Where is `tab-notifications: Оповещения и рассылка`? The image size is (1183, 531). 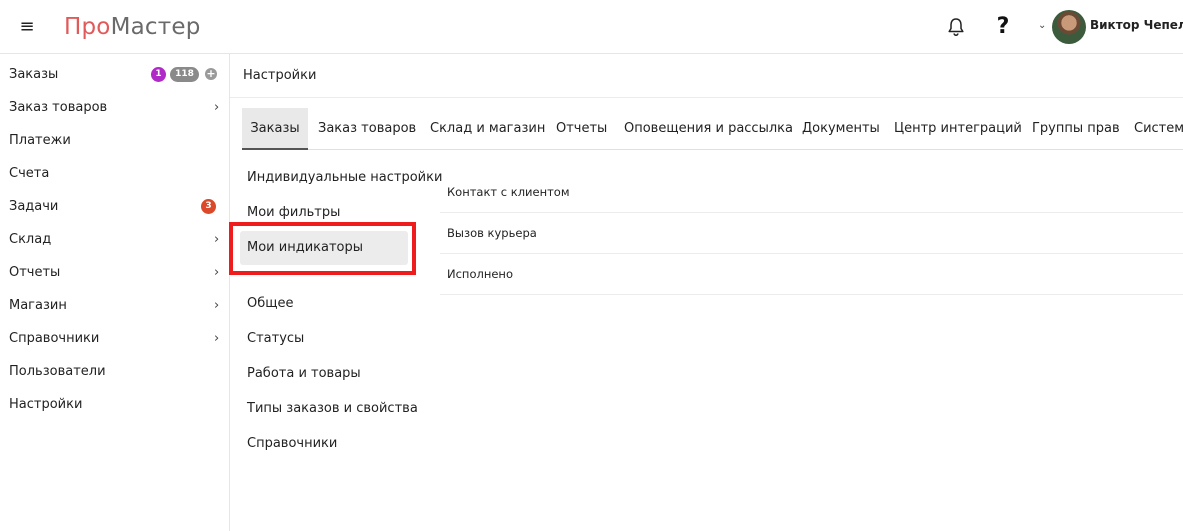
tab-notifications: Оповещения и рассылка is located at coordinates (708, 129).